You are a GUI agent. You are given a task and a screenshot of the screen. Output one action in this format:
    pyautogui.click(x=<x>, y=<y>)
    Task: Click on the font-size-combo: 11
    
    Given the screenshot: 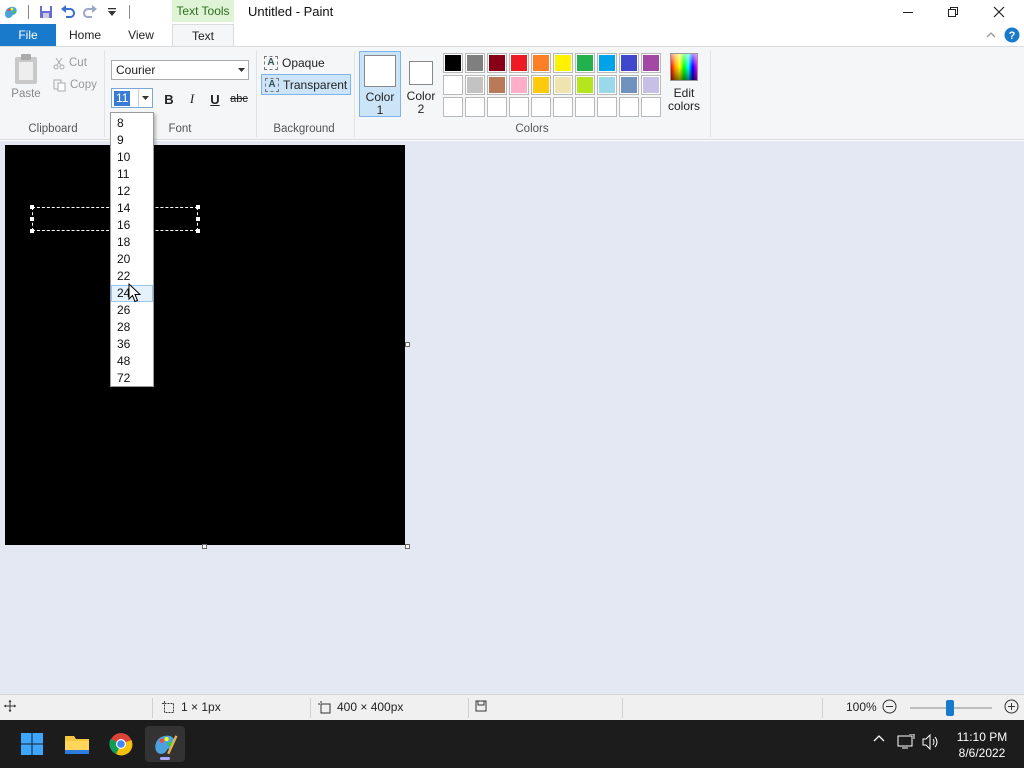 What is the action you would take?
    pyautogui.click(x=132, y=98)
    